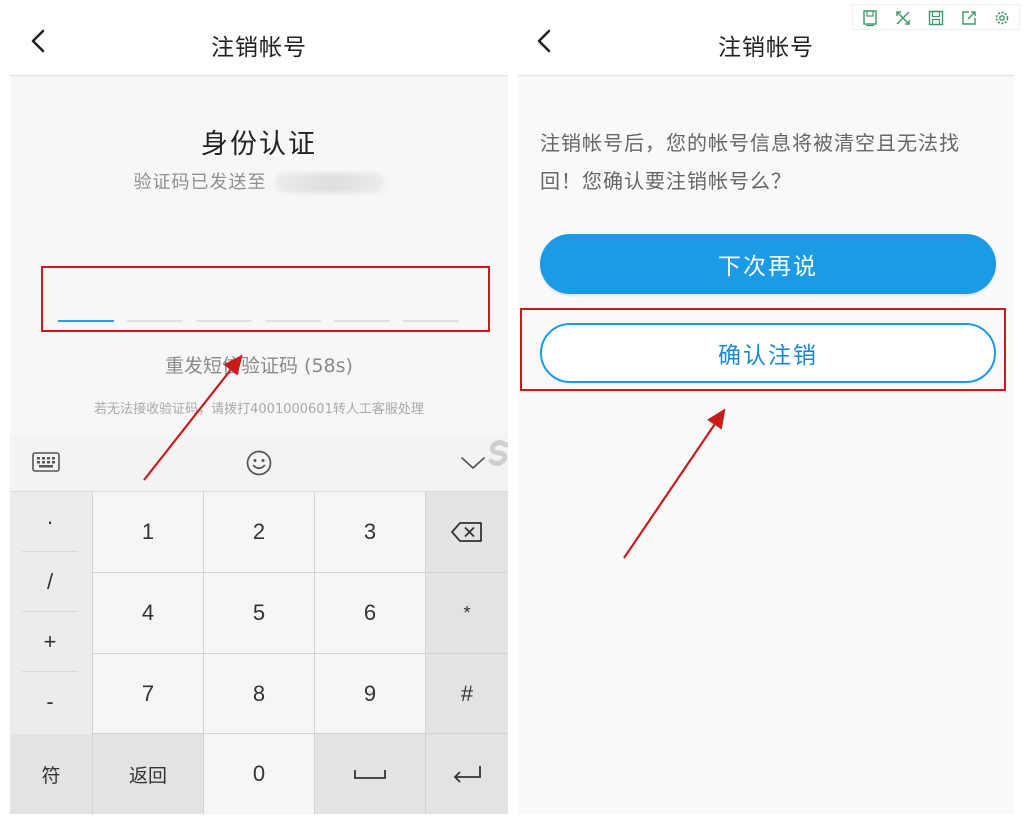 The width and height of the screenshot is (1023, 825). Describe the element at coordinates (674, 483) in the screenshot. I see `annotation-arrow-right` at that location.